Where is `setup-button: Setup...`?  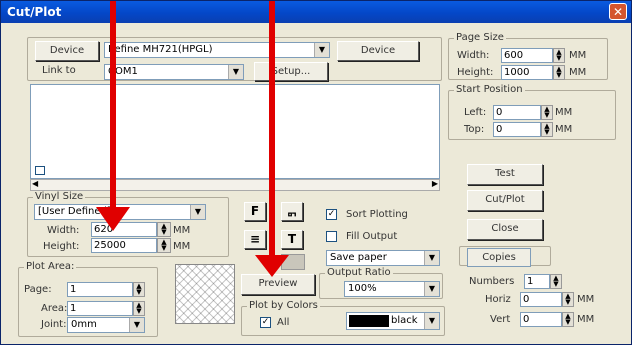
setup-button: Setup... is located at coordinates (291, 71).